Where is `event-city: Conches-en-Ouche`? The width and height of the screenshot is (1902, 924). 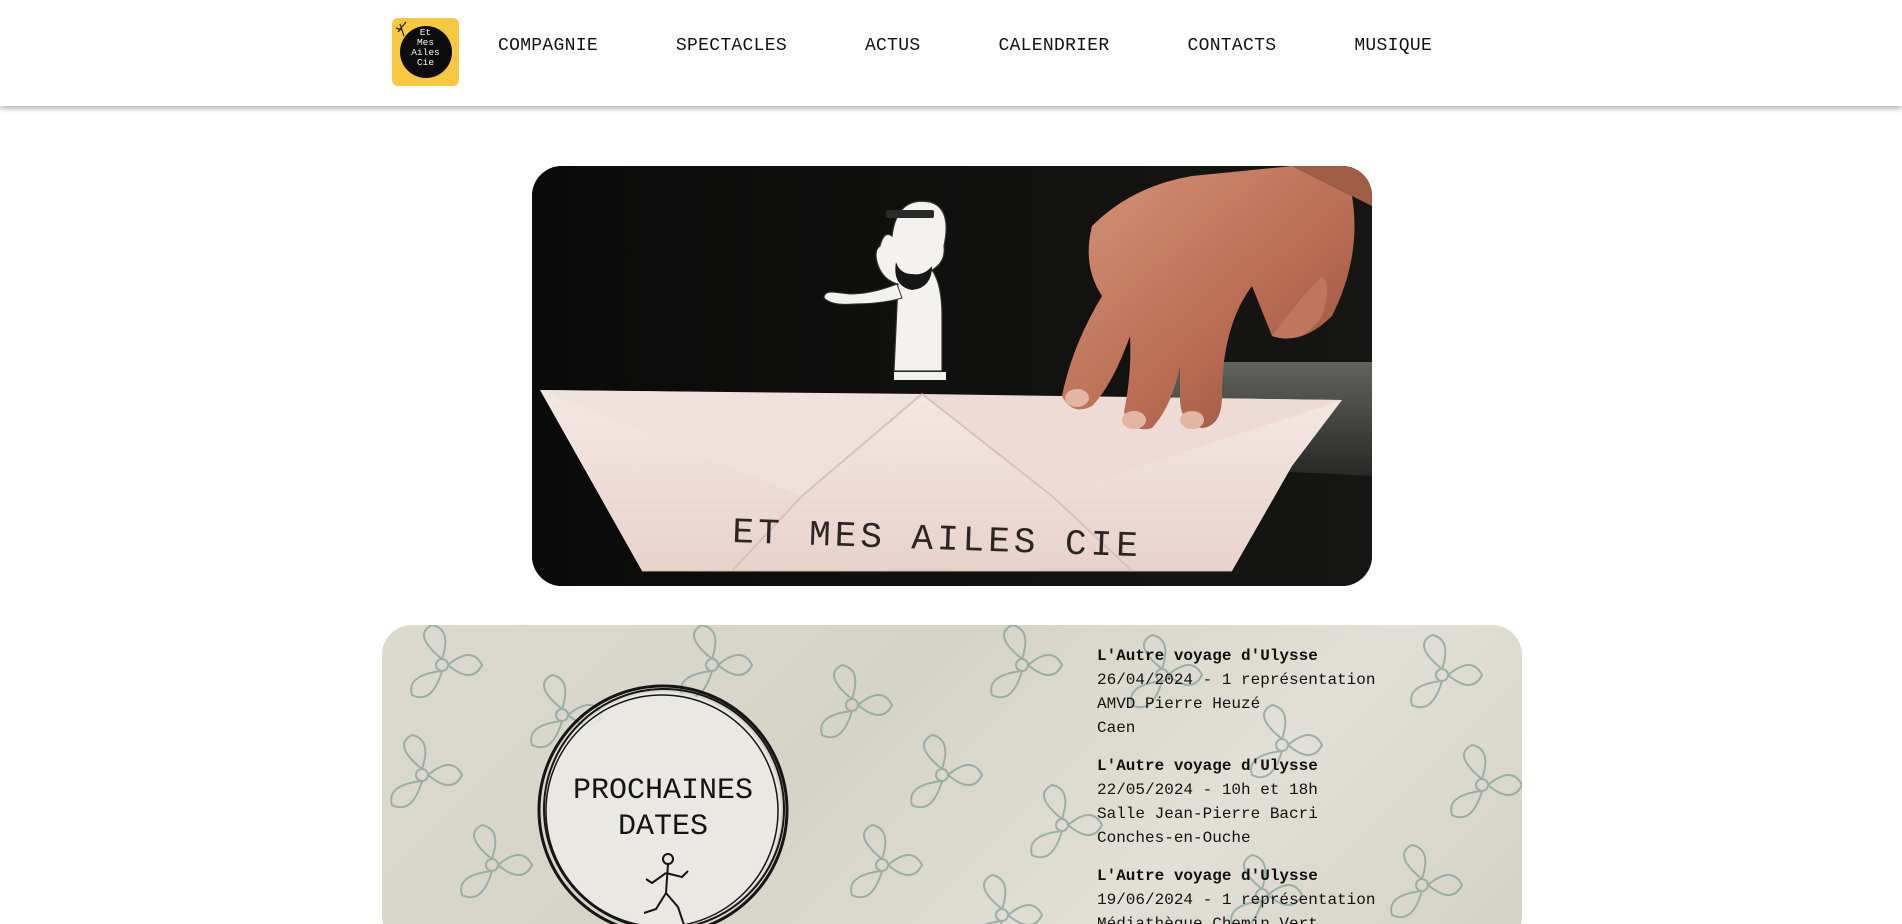
event-city: Conches-en-Ouche is located at coordinates (1174, 838).